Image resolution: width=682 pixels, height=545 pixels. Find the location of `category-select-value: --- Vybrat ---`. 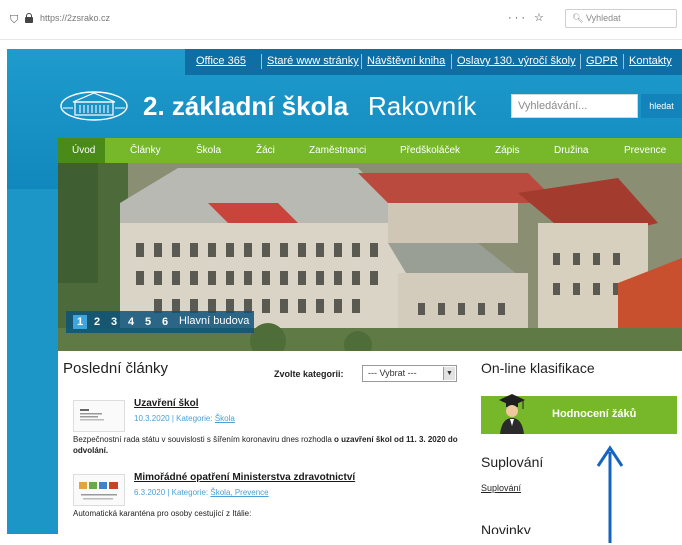

category-select-value: --- Vybrat --- is located at coordinates (392, 373).